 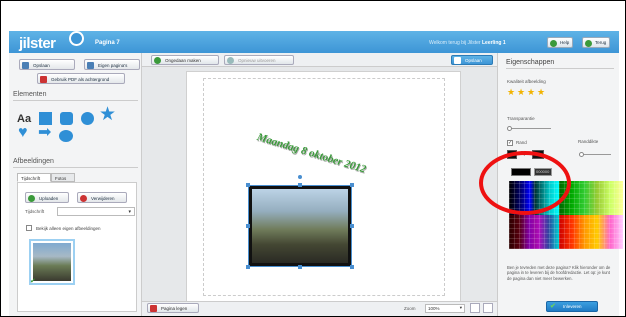 I want to click on editor-save-label: Opslaan, so click(x=473, y=60).